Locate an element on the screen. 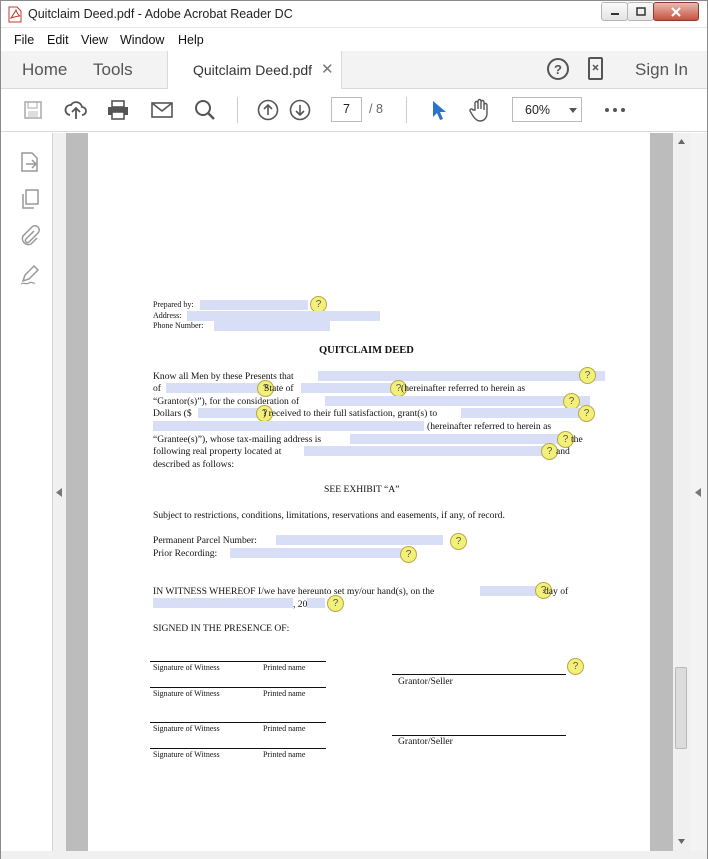  tax-address-field is located at coordinates (459, 439).